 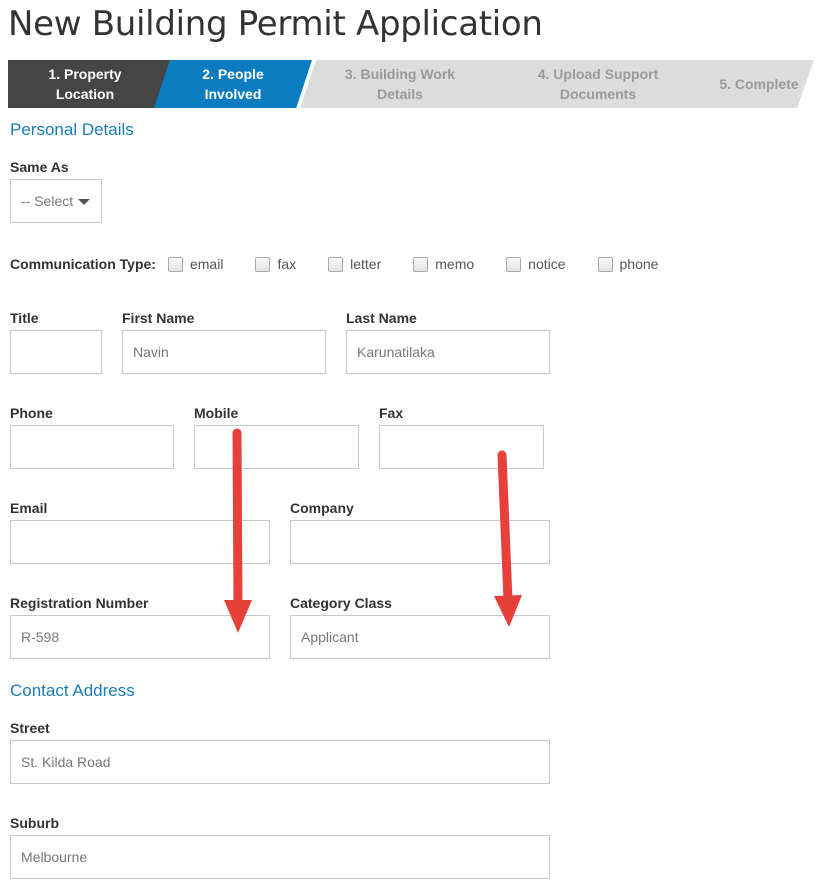 What do you see at coordinates (31, 413) in the screenshot?
I see `phone-label: Phone` at bounding box center [31, 413].